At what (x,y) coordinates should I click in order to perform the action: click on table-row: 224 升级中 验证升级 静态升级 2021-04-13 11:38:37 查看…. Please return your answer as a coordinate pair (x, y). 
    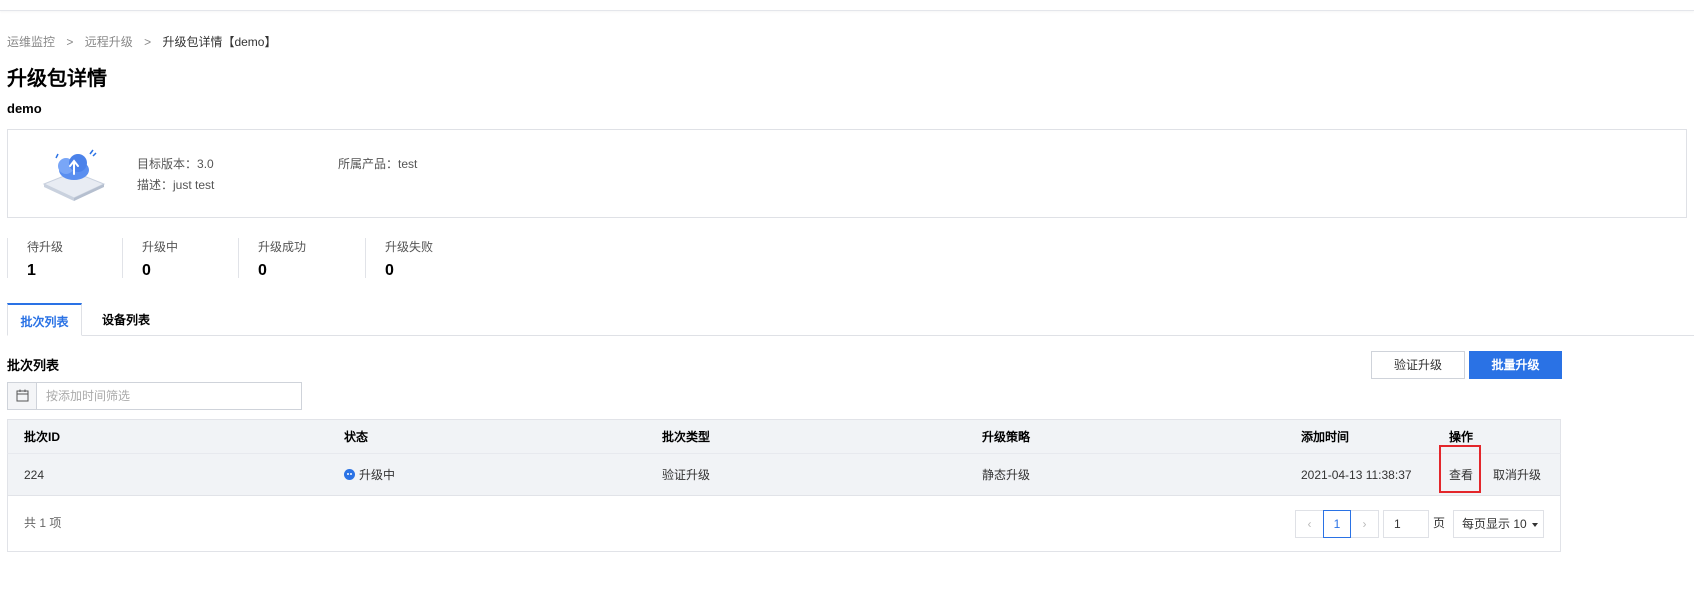
    Looking at the image, I should click on (784, 474).